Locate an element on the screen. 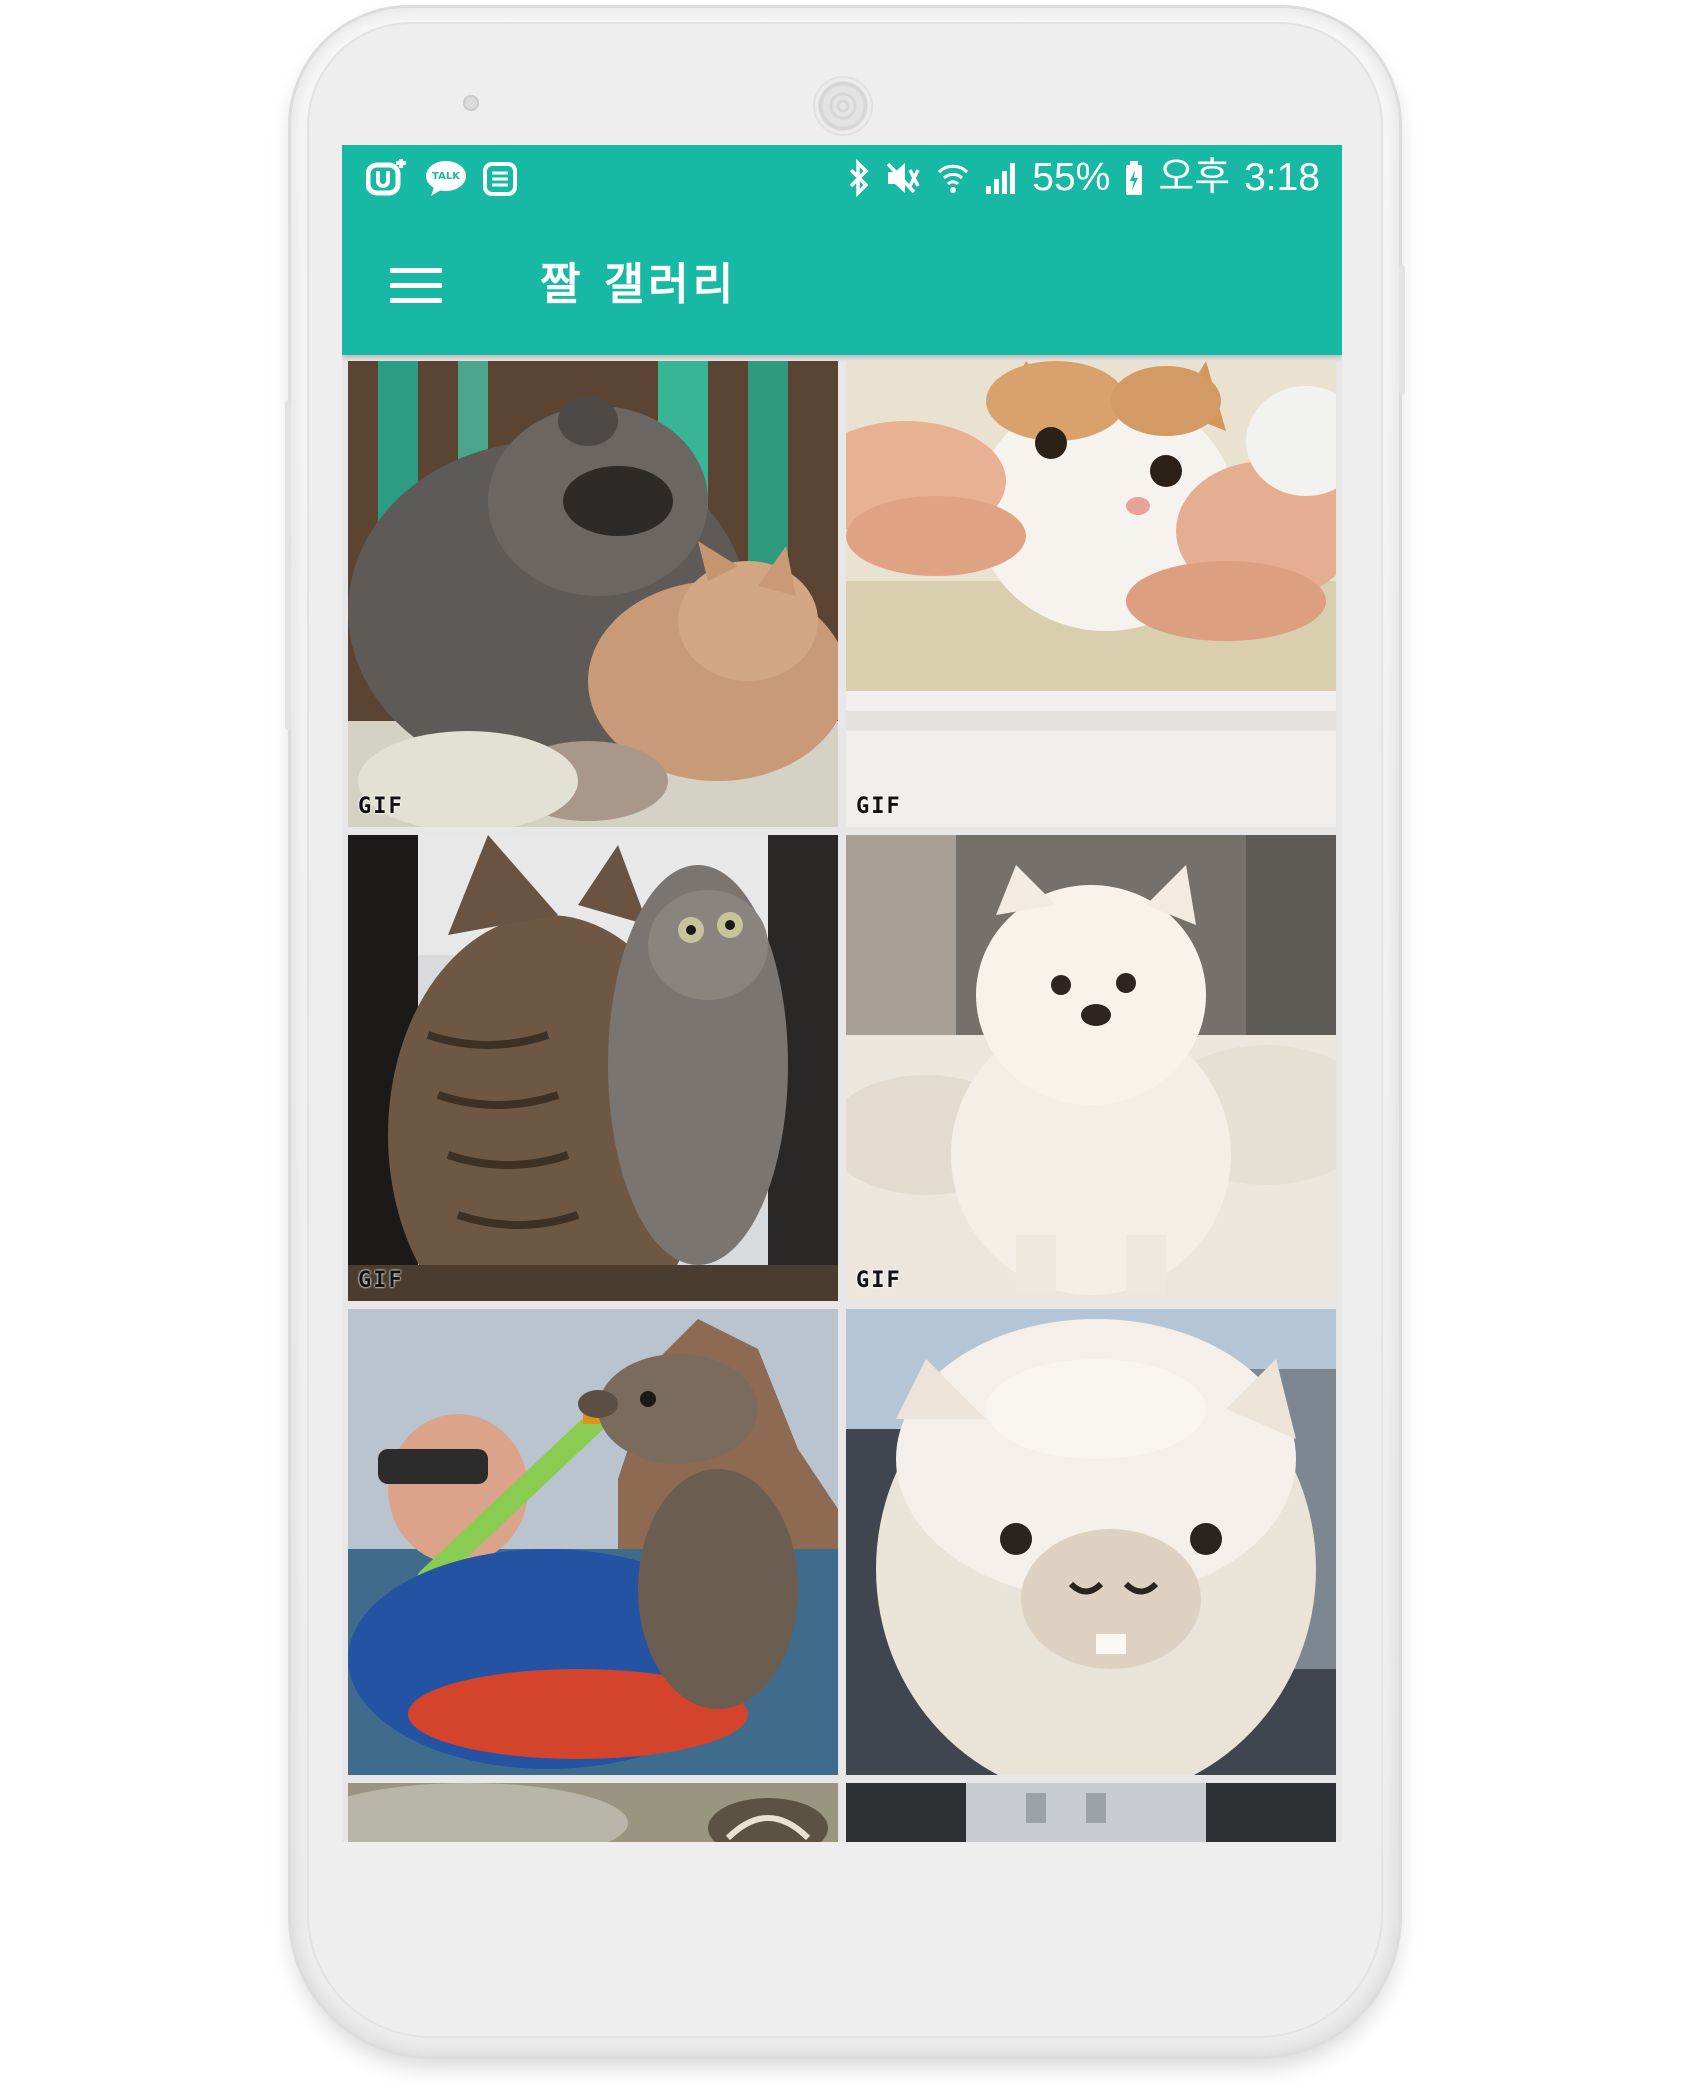  gallery-item-partial-right is located at coordinates (1091, 1812).